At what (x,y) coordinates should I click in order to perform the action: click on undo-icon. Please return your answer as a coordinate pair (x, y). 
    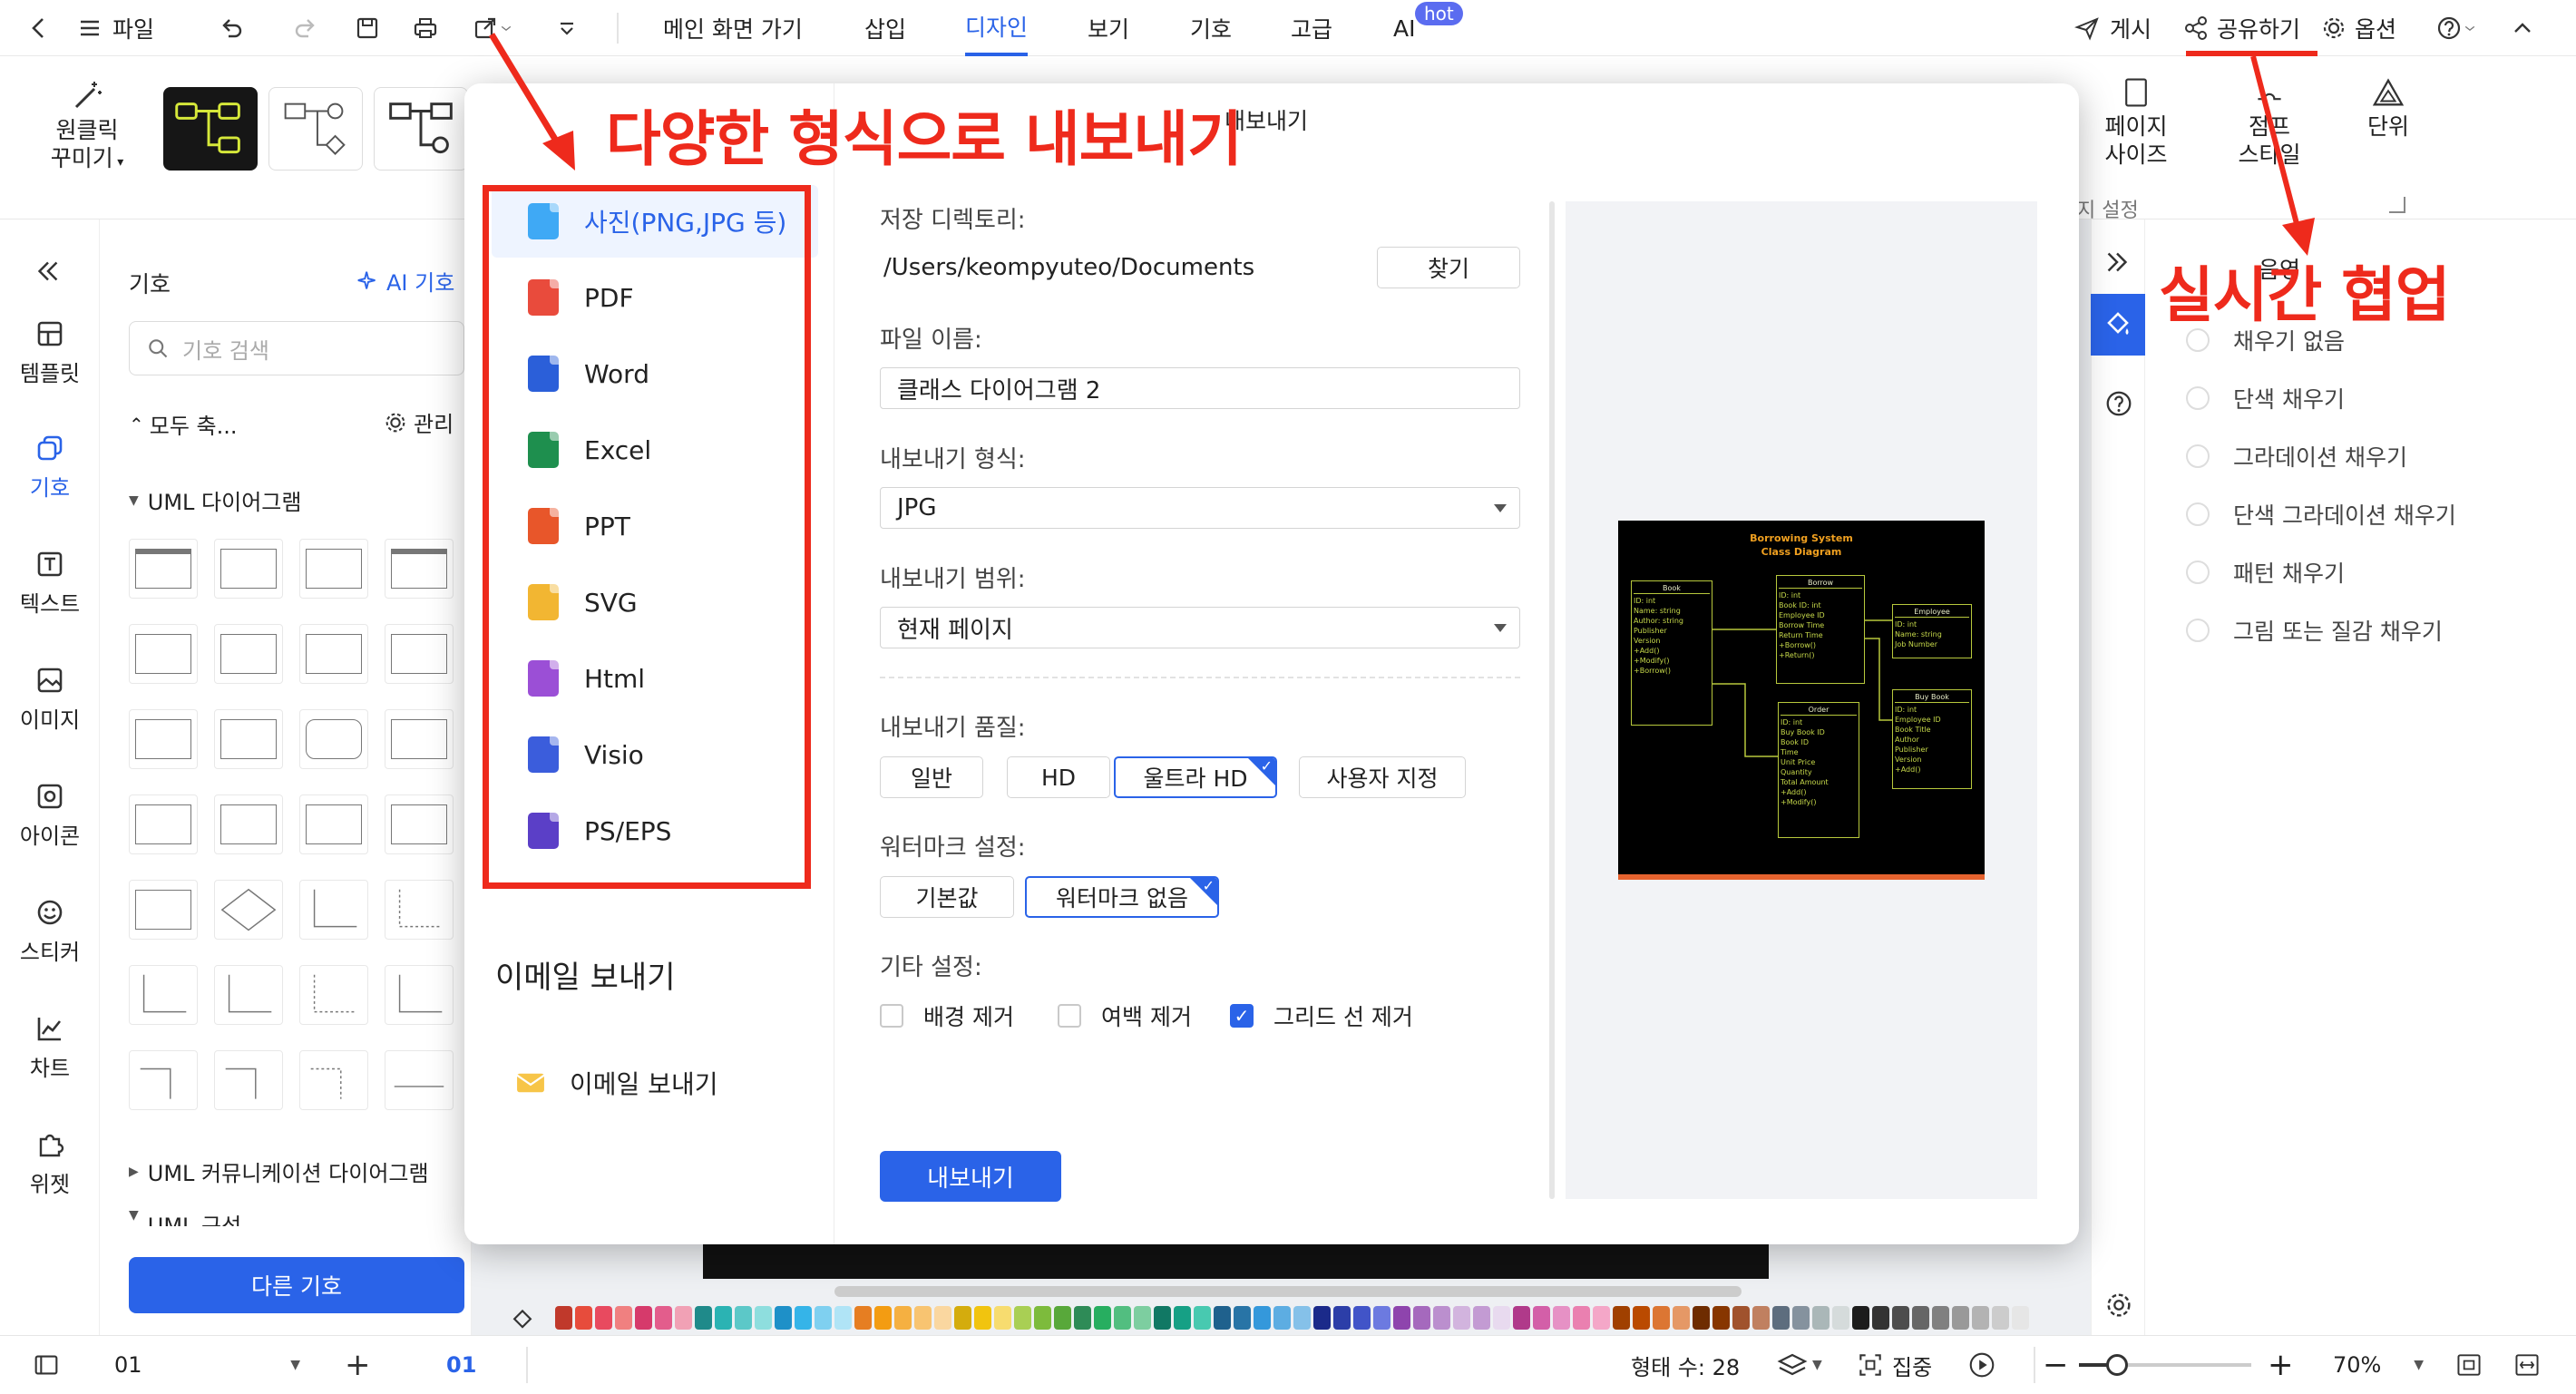
    Looking at the image, I should click on (231, 28).